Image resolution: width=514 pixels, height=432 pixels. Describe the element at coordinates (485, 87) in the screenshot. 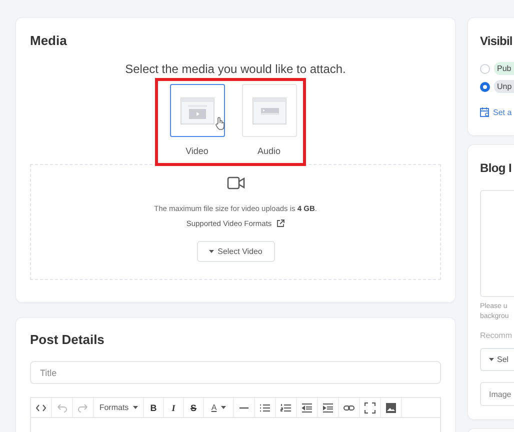

I see `radio-button` at that location.